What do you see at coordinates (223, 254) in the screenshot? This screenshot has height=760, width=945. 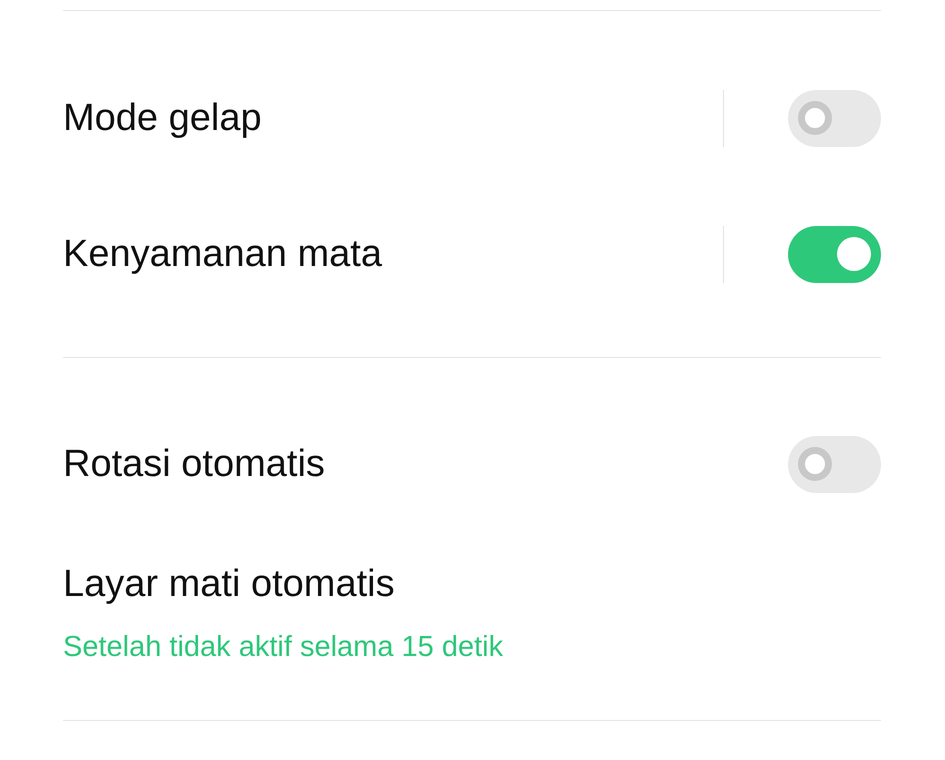 I see `setting-label: Kenyamanan mata` at bounding box center [223, 254].